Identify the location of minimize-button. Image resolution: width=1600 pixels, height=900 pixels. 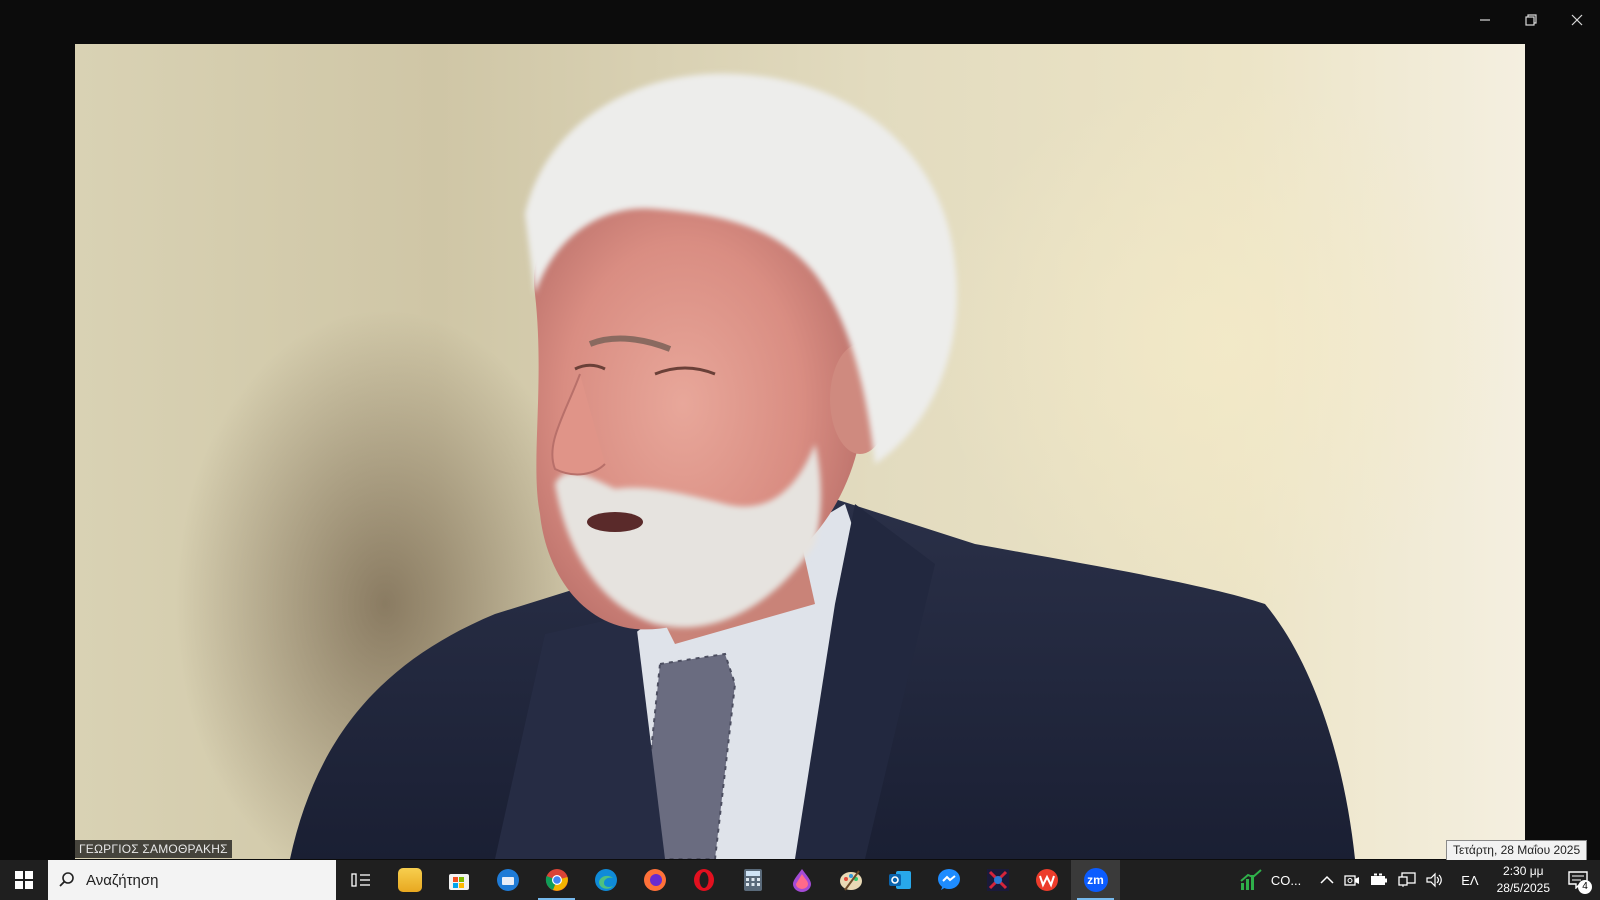
(1485, 20).